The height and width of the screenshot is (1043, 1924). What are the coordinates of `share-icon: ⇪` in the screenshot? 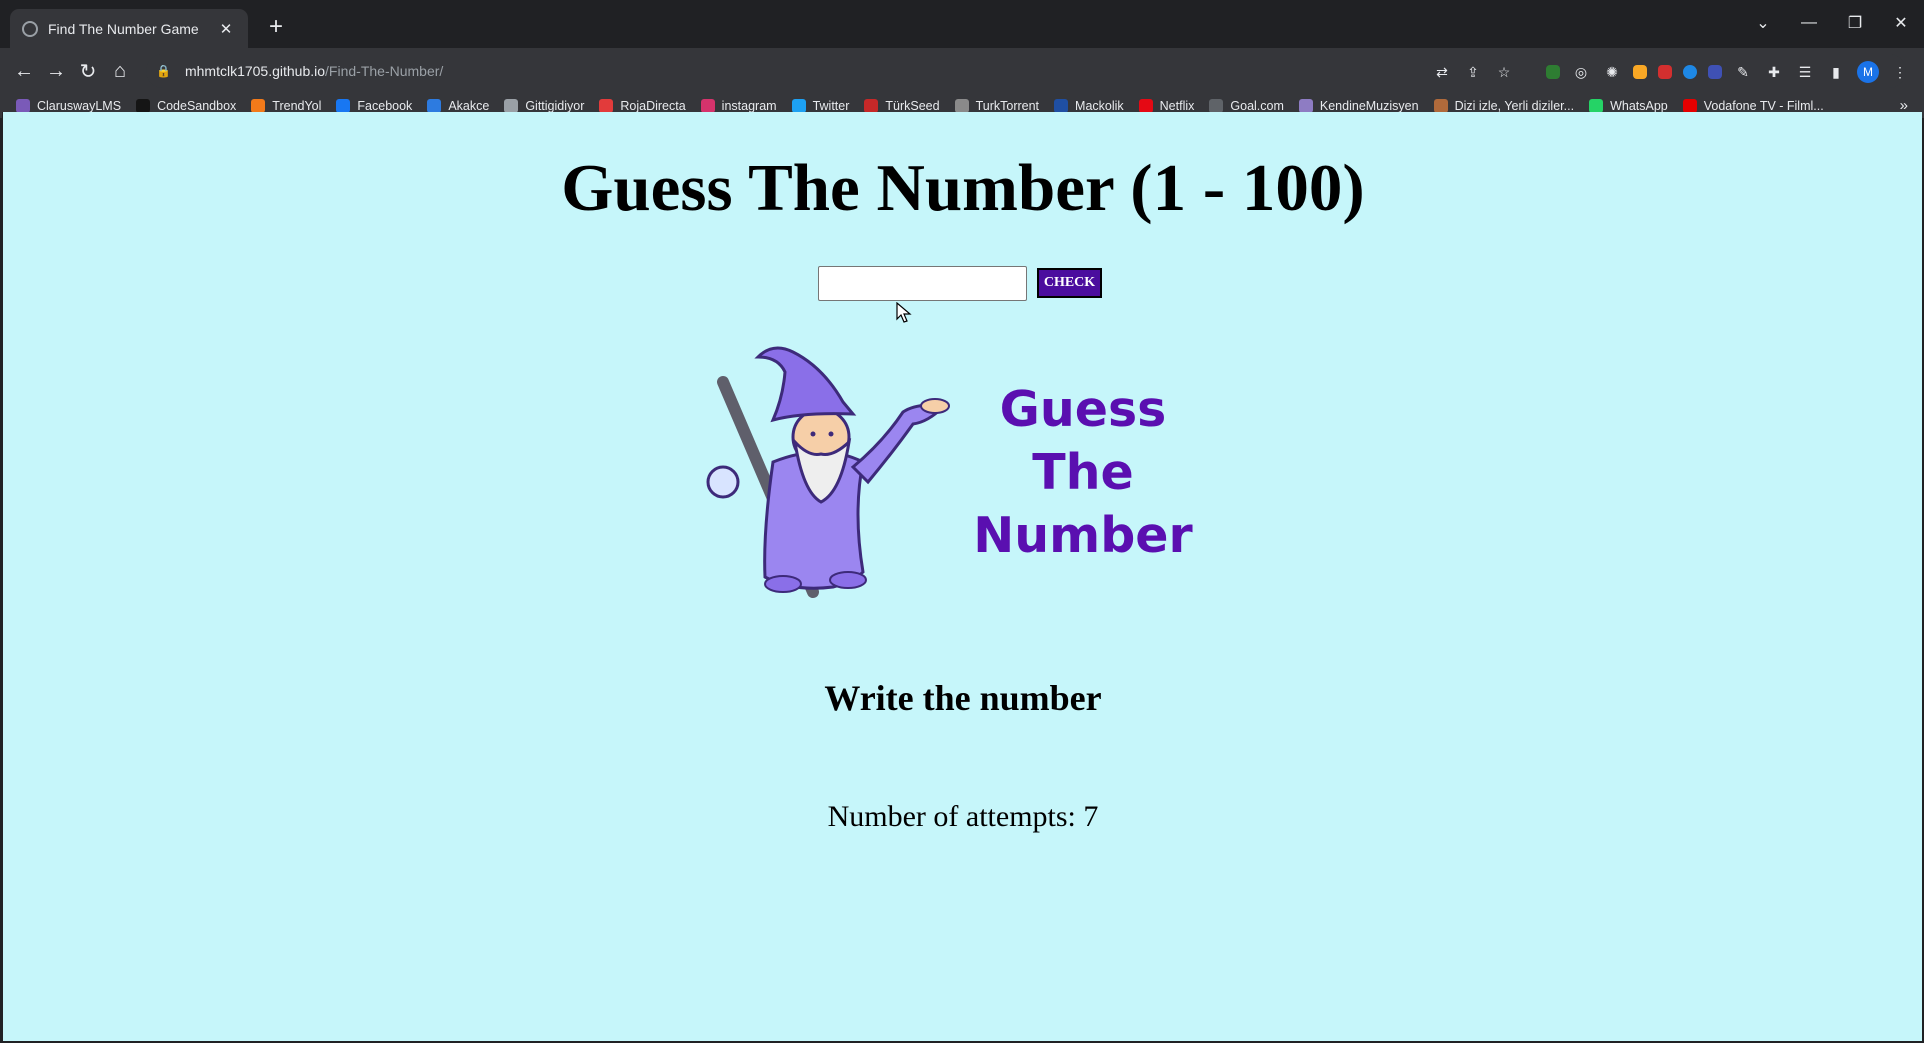 It's located at (1473, 72).